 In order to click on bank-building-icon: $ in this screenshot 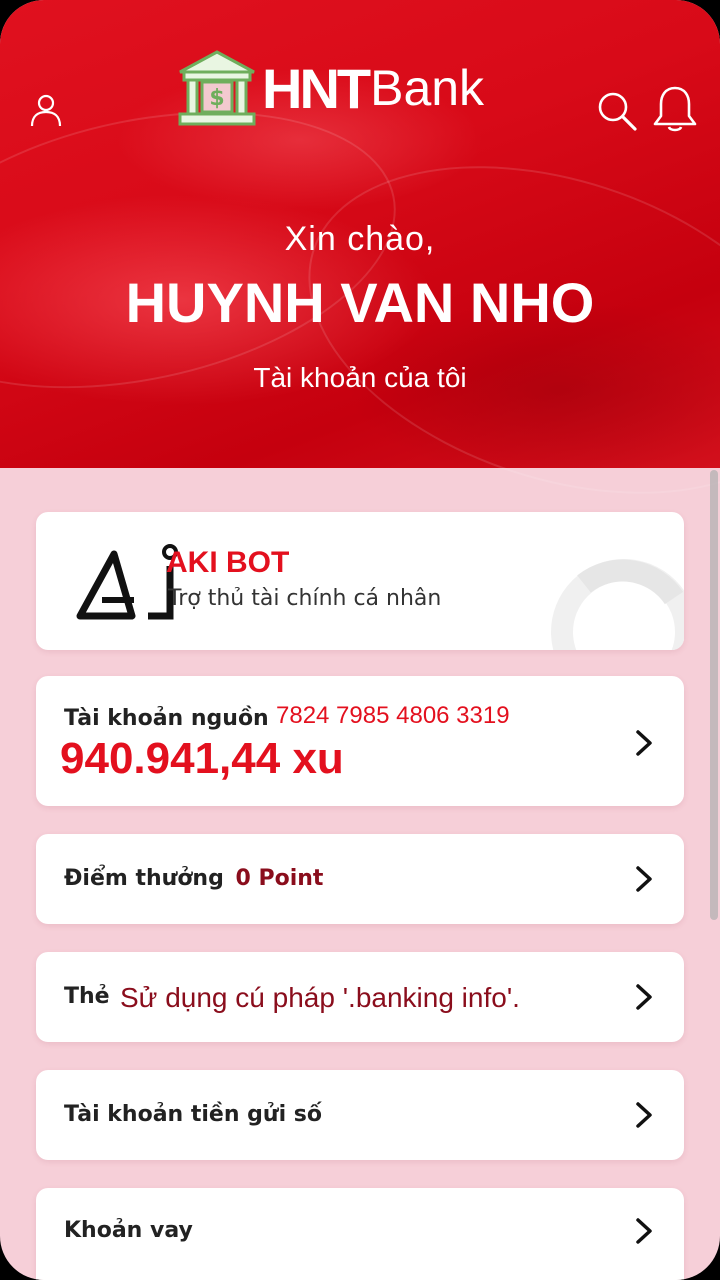, I will do `click(217, 88)`.